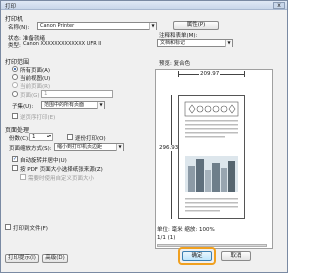 Image resolution: width=320 pixels, height=273 pixels. What do you see at coordinates (30, 96) in the screenshot?
I see `range-pages-label: 页面(G)` at bounding box center [30, 96].